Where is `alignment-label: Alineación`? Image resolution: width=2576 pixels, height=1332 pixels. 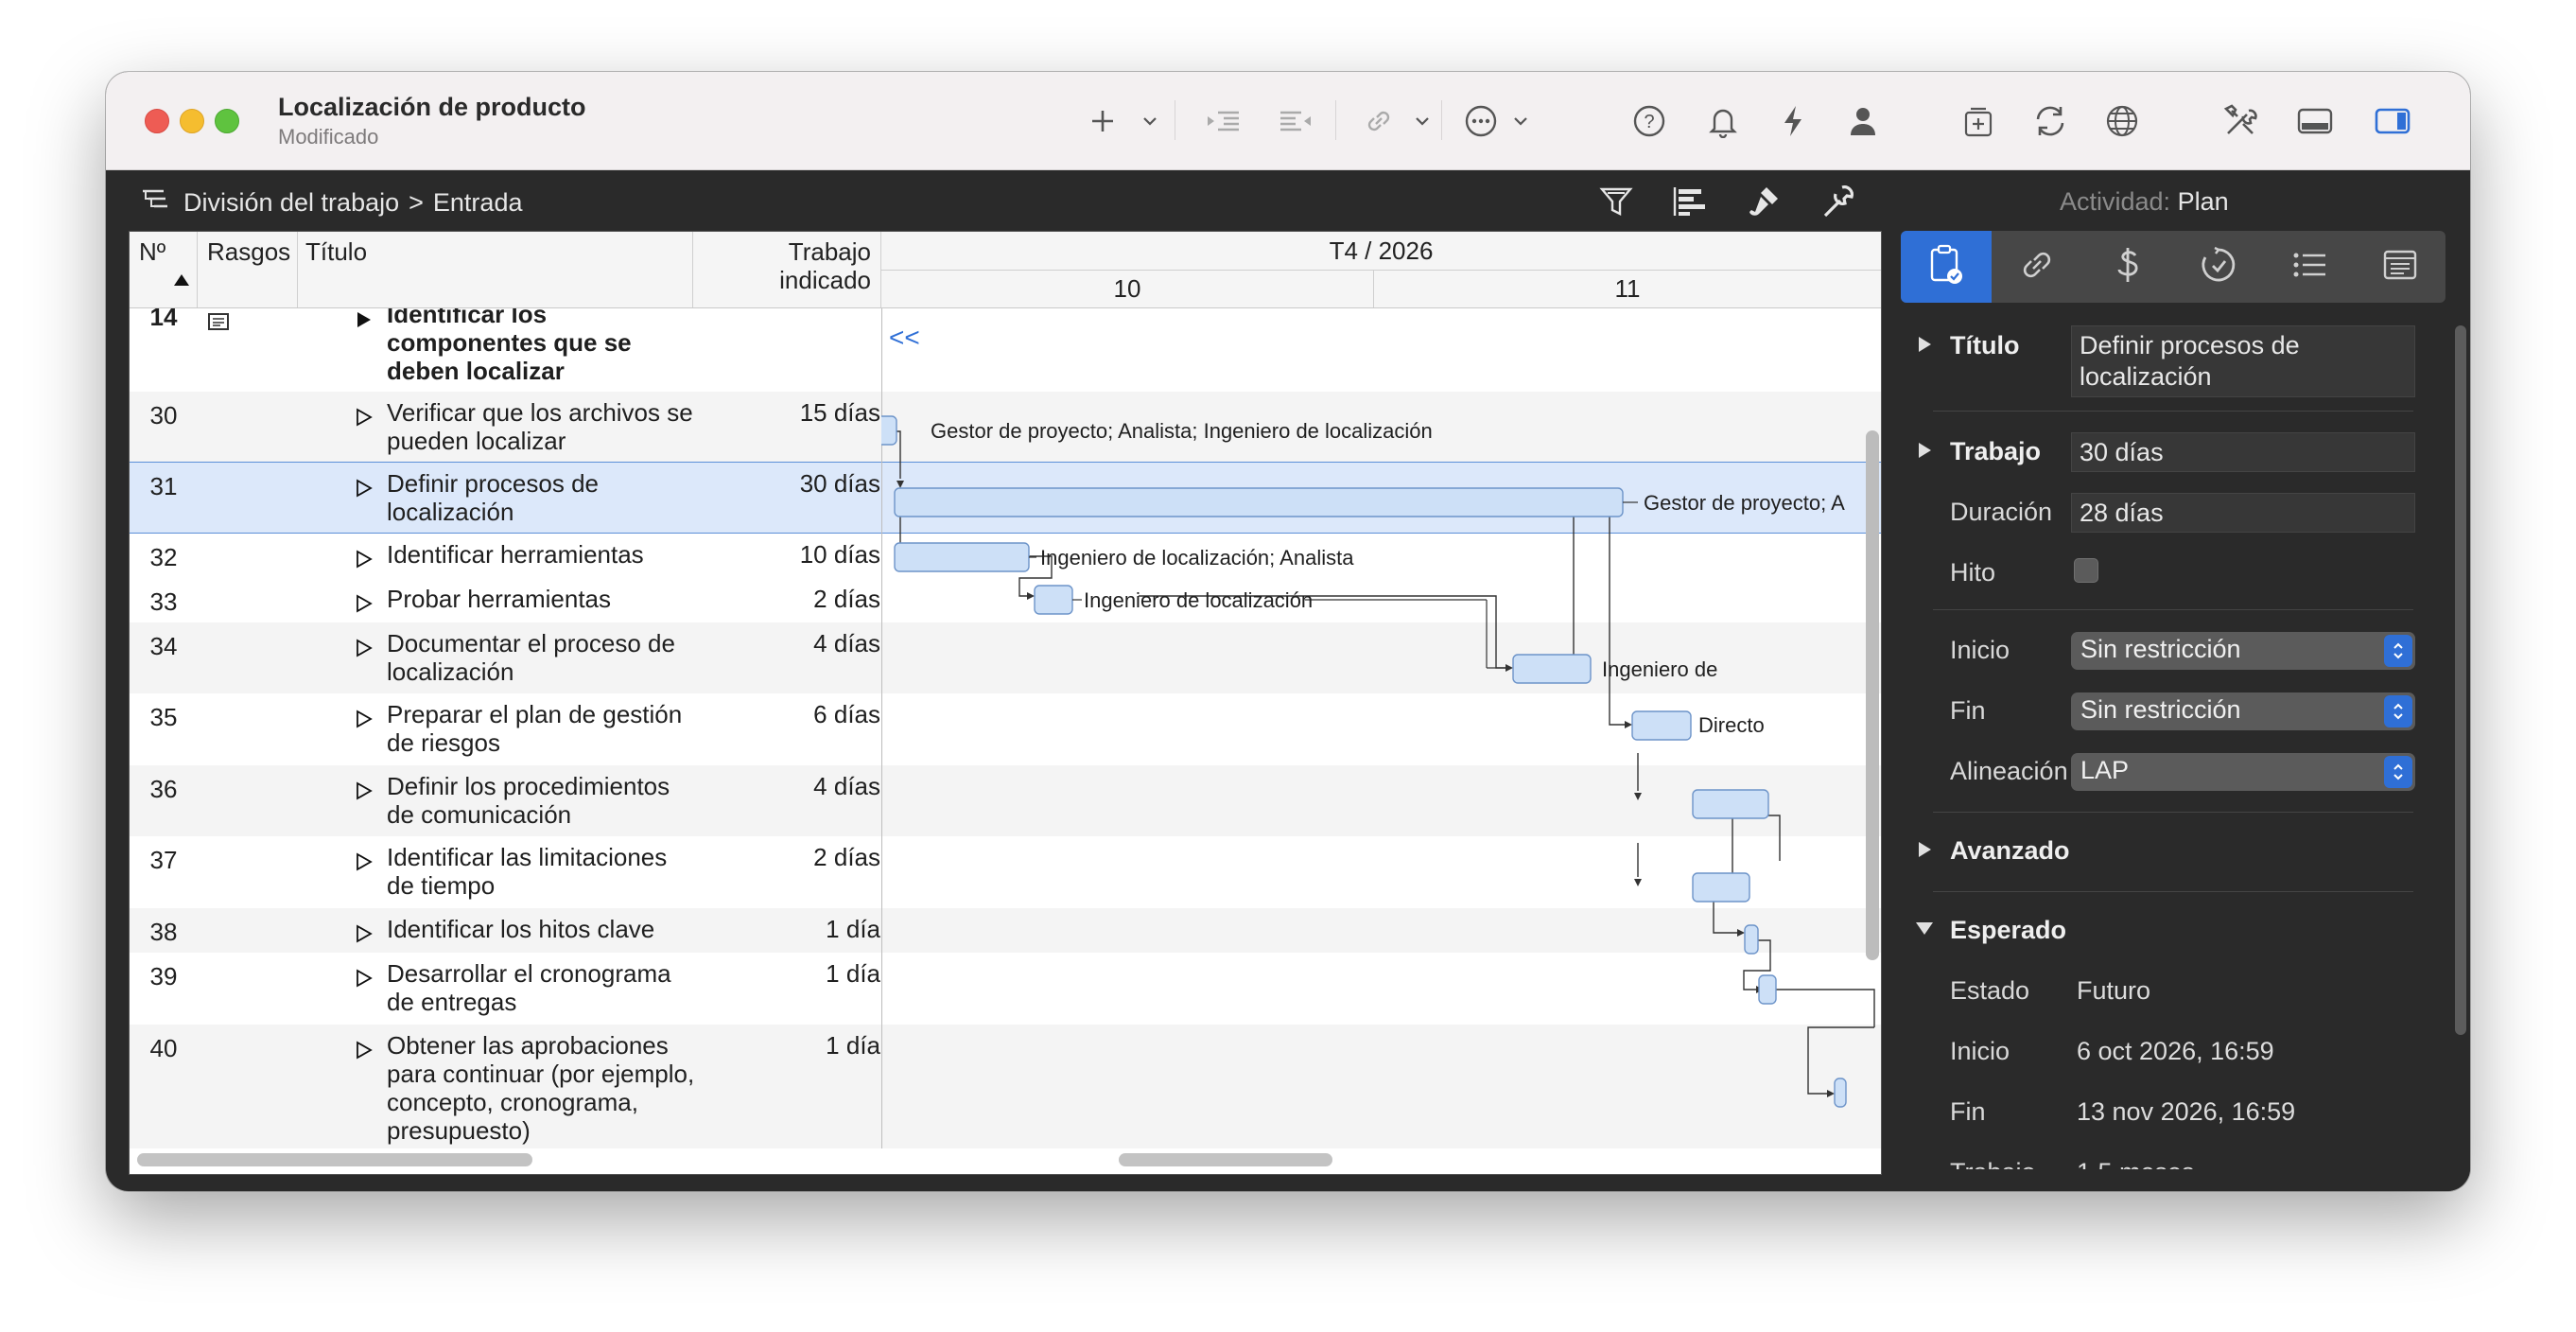 alignment-label: Alineación is located at coordinates (2009, 771).